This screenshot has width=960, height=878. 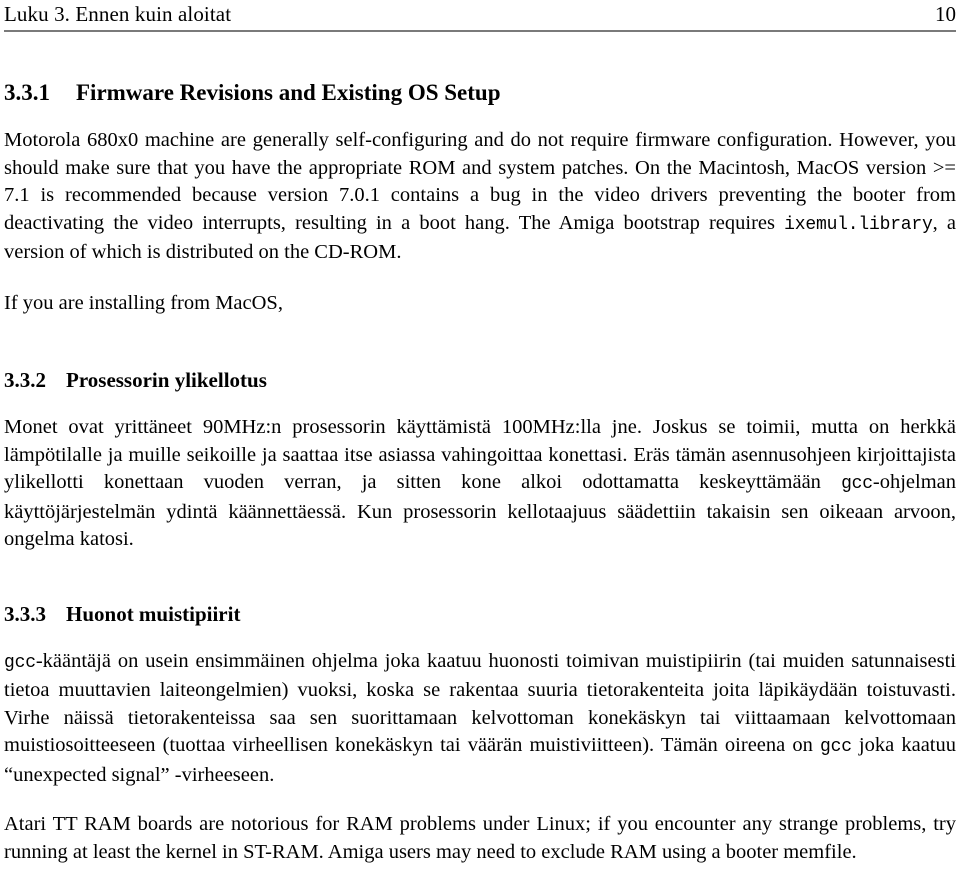 I want to click on section-number: 3.3.1, so click(x=27, y=92).